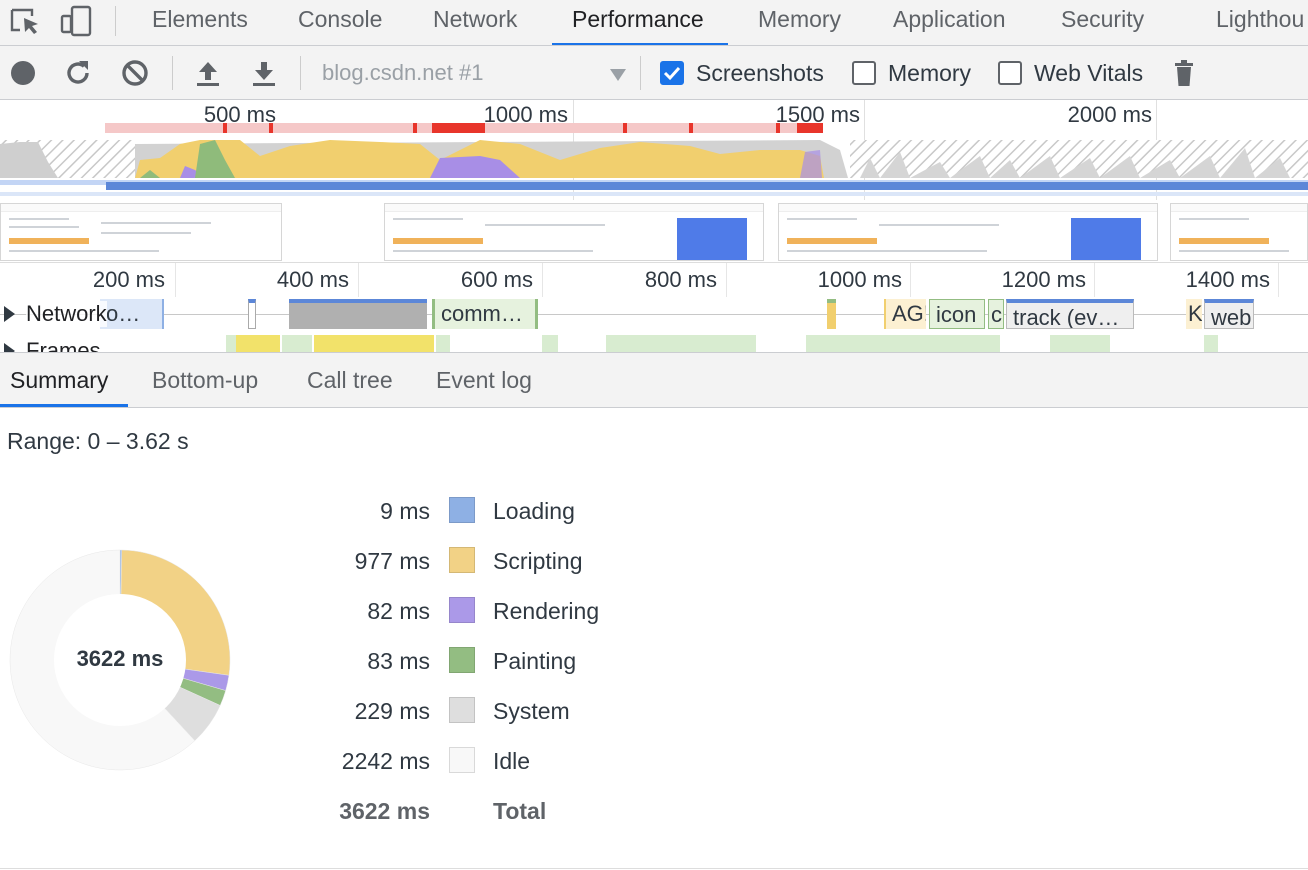 This screenshot has width=1308, height=870. What do you see at coordinates (470, 811) in the screenshot?
I see `legend-row-total: 3622 ms Total` at bounding box center [470, 811].